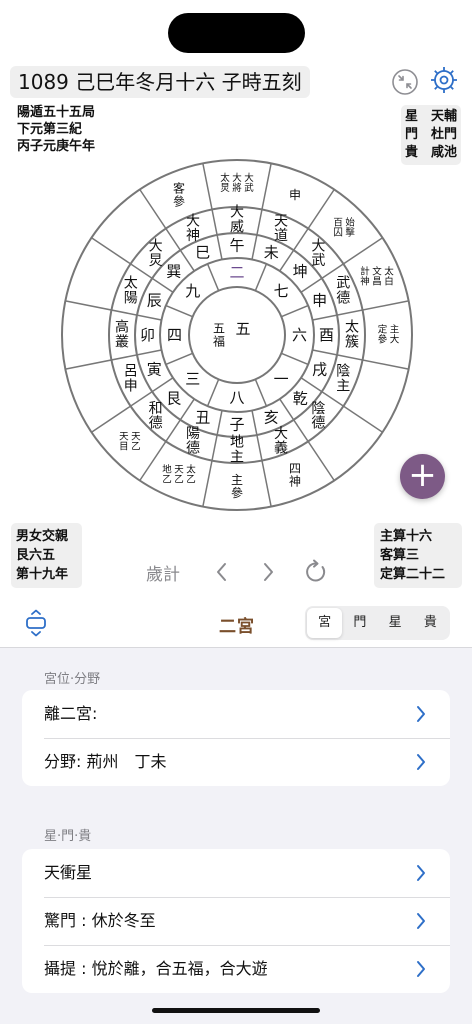  Describe the element at coordinates (295, 195) in the screenshot. I see `outer-label: 申` at that location.